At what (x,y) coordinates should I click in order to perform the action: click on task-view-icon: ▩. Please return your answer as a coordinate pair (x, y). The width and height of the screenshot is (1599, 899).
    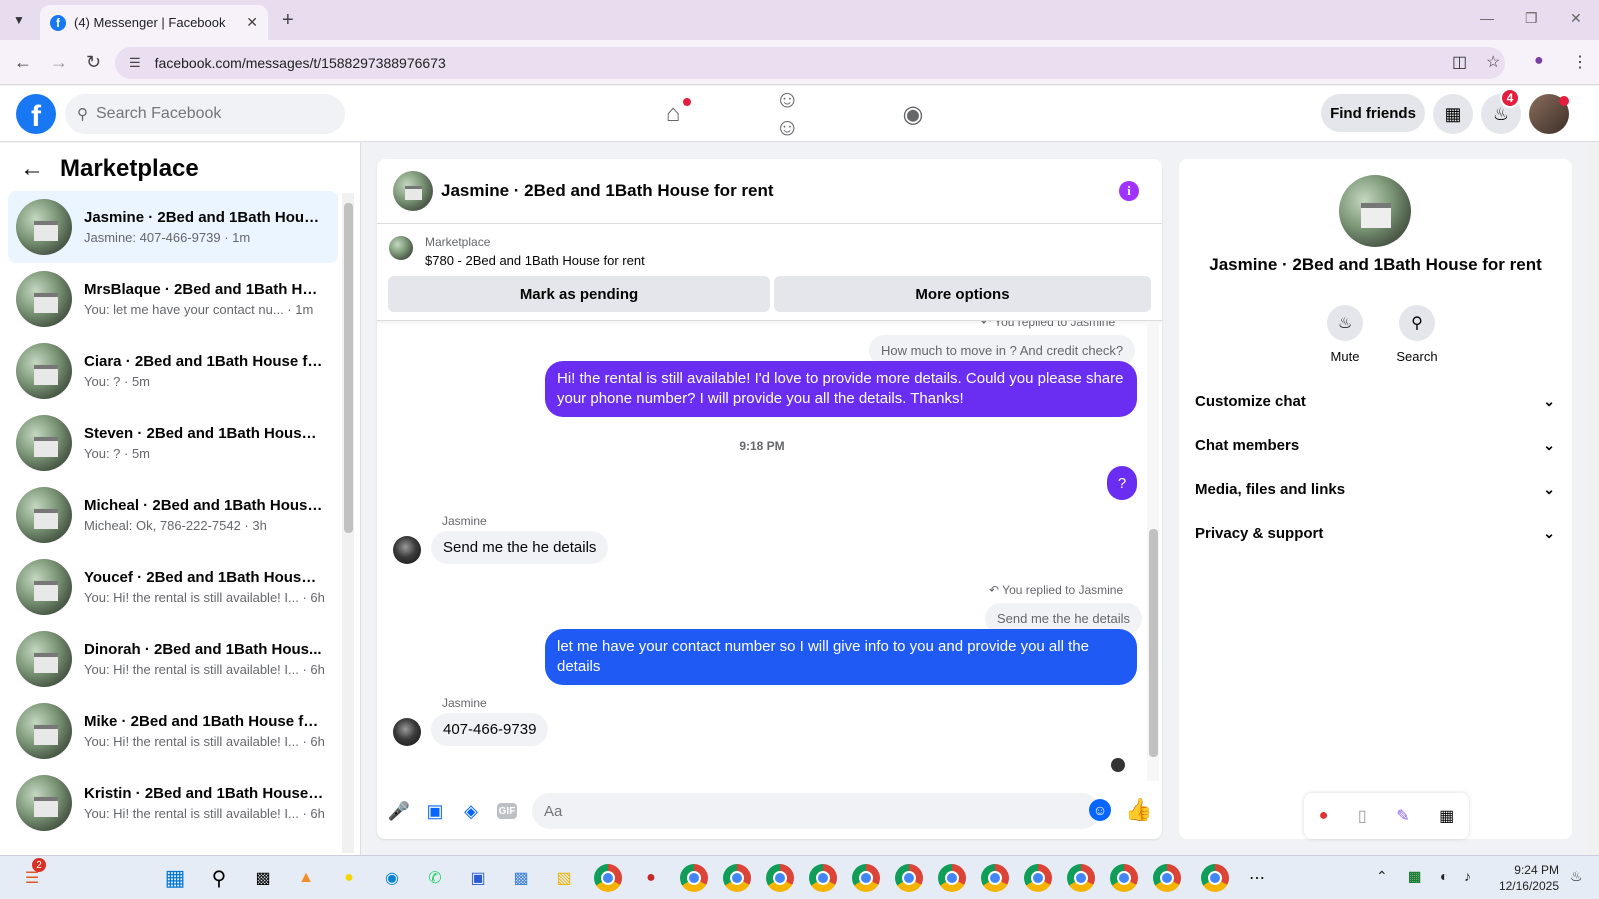
    Looking at the image, I should click on (263, 878).